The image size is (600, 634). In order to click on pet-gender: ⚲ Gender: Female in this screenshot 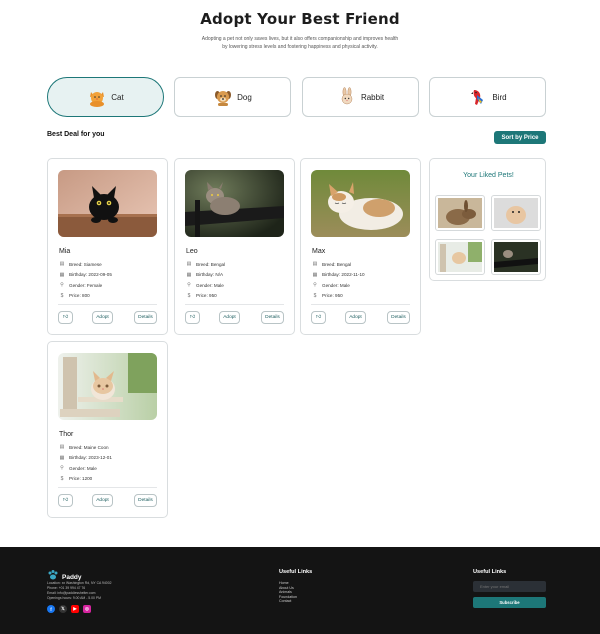, I will do `click(81, 285)`.